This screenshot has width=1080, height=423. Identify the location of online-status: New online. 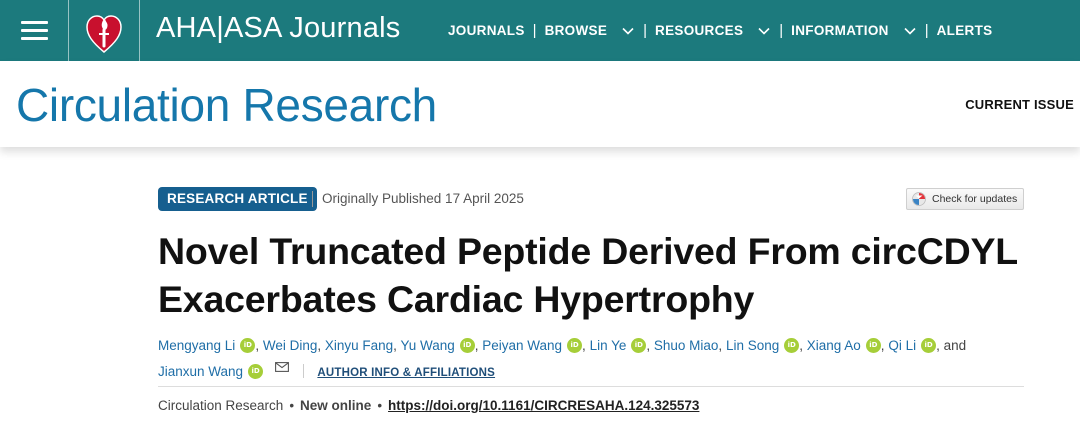
(336, 405).